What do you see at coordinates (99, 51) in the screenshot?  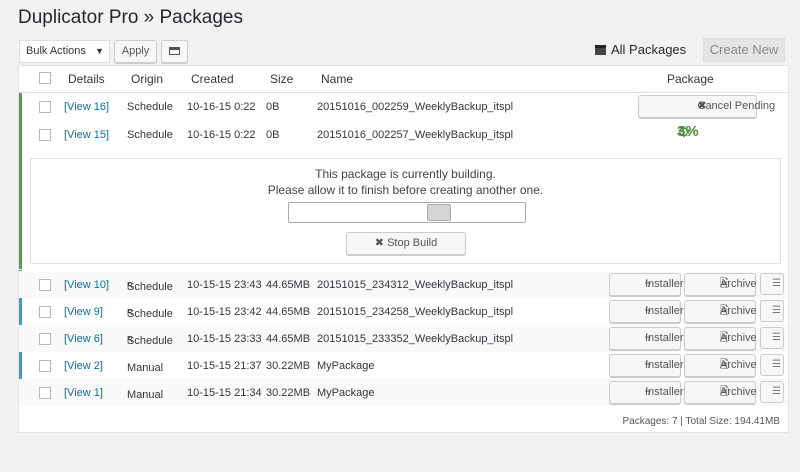 I see `caret-down-icon: ▼` at bounding box center [99, 51].